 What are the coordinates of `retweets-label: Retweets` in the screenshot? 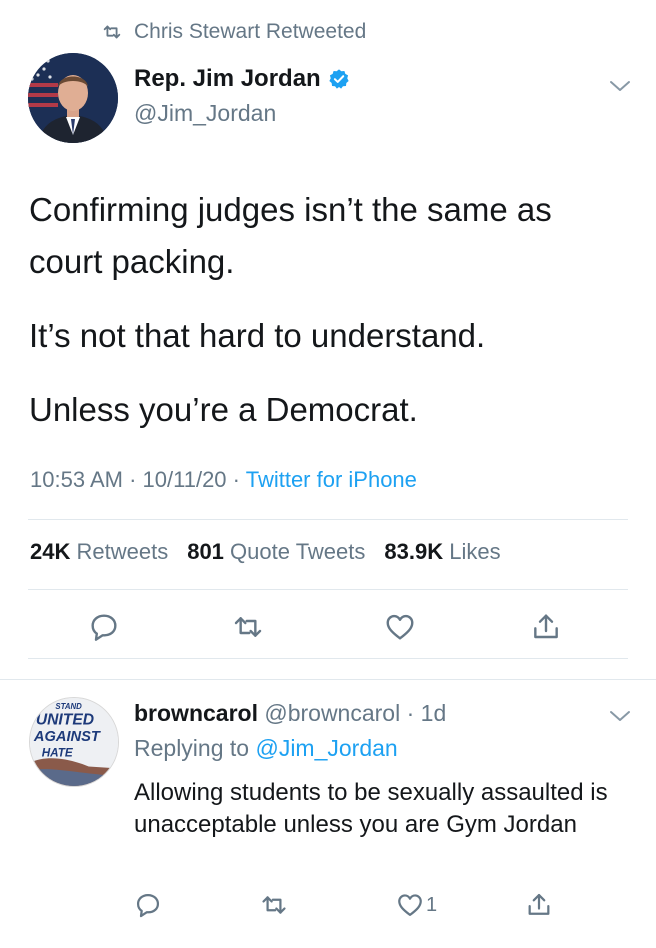 It's located at (122, 551).